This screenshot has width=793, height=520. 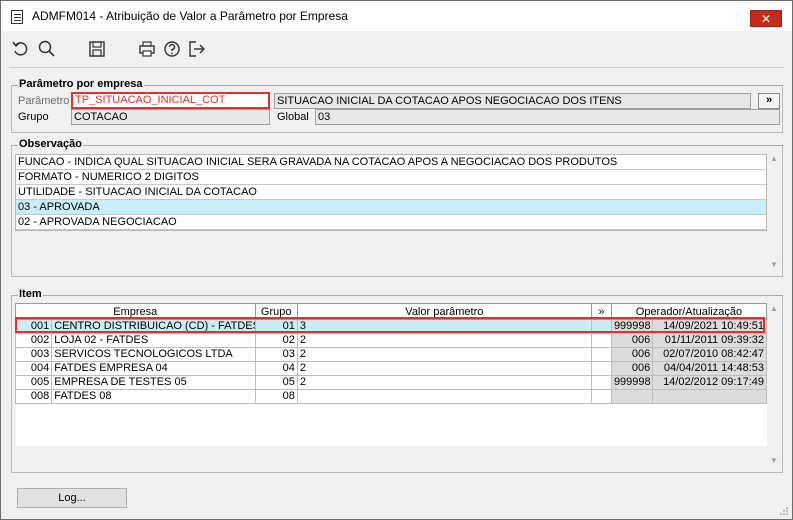 What do you see at coordinates (172, 49) in the screenshot?
I see `help-icon` at bounding box center [172, 49].